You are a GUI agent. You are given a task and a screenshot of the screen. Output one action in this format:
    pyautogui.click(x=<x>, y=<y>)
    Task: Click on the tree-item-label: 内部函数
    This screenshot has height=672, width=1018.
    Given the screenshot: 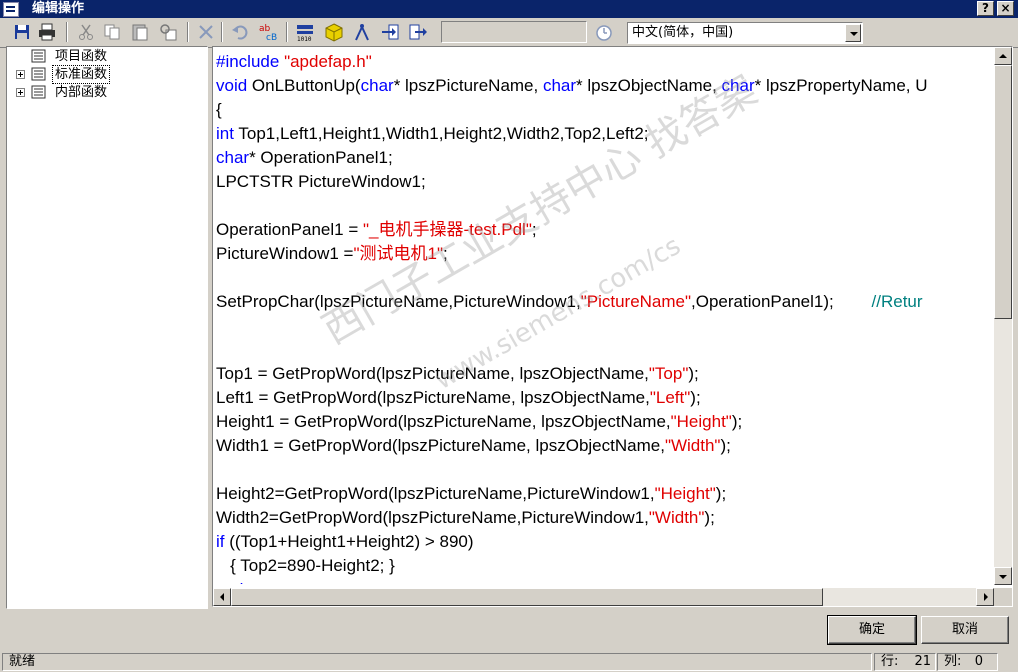 What is the action you would take?
    pyautogui.click(x=81, y=92)
    